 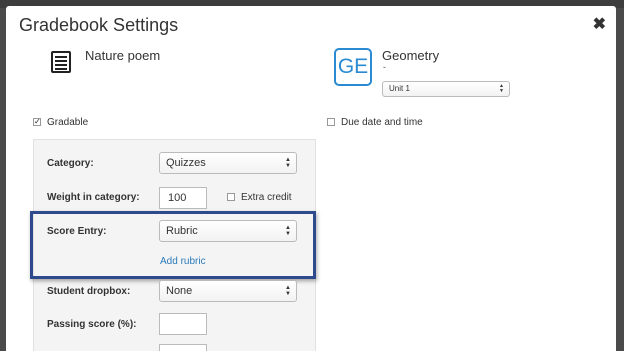 I want to click on category-label: Category:, so click(x=70, y=163).